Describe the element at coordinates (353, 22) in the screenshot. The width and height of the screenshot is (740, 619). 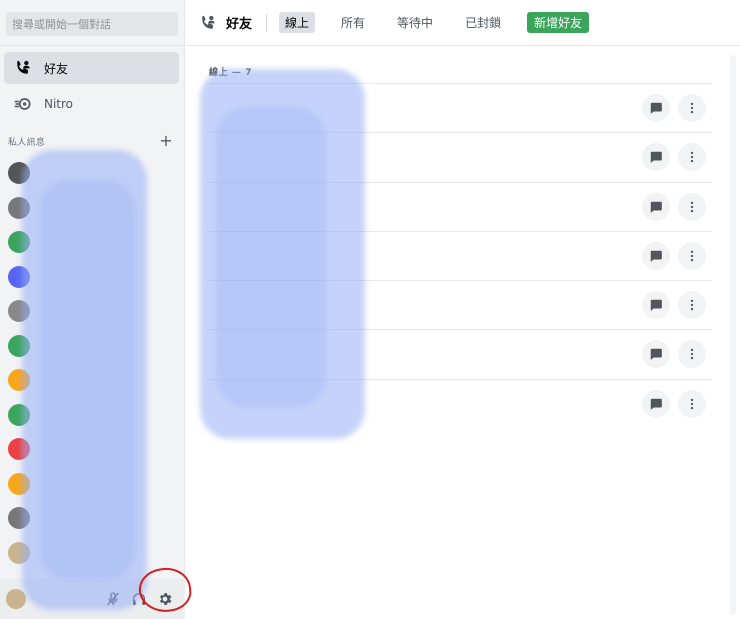
I see `tab-all: 所有` at that location.